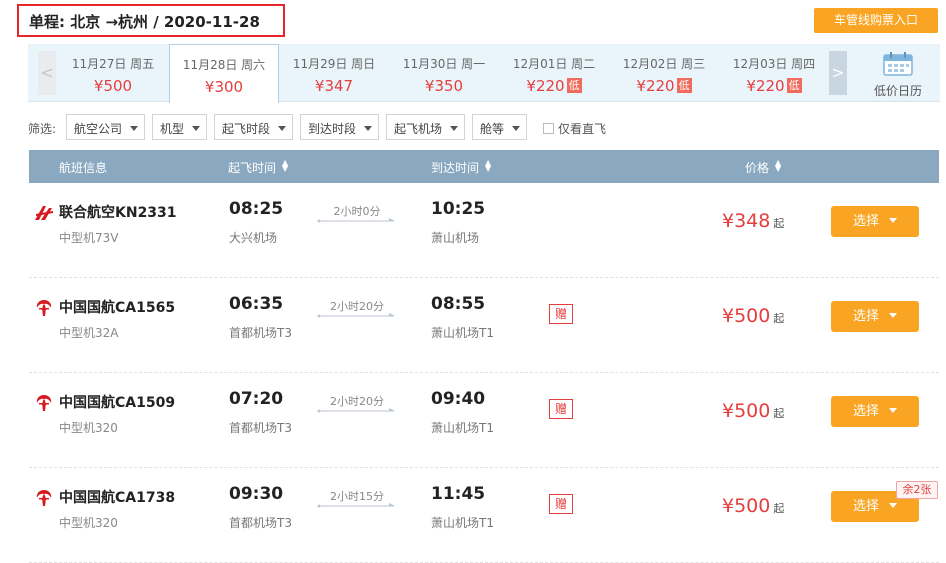  Describe the element at coordinates (357, 496) in the screenshot. I see `flight-duration: 2小时15分` at that location.